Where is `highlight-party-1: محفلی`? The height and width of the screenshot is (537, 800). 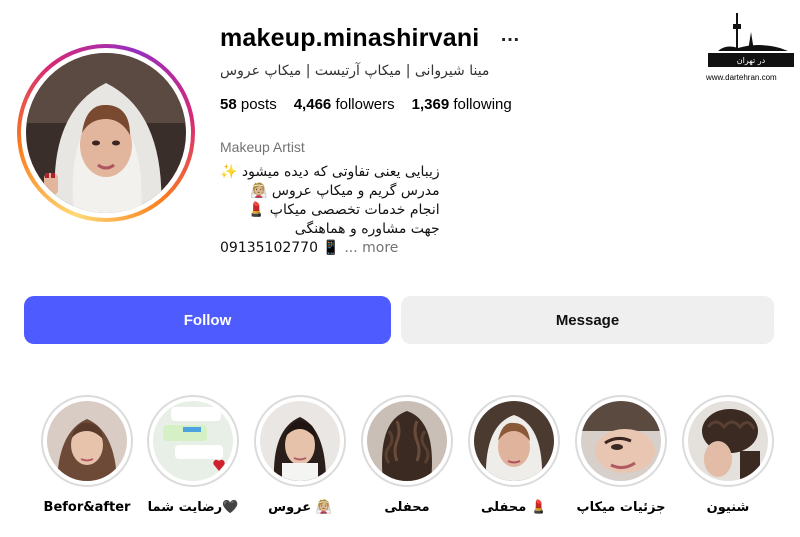
highlight-party-1: محفلی is located at coordinates (407, 460).